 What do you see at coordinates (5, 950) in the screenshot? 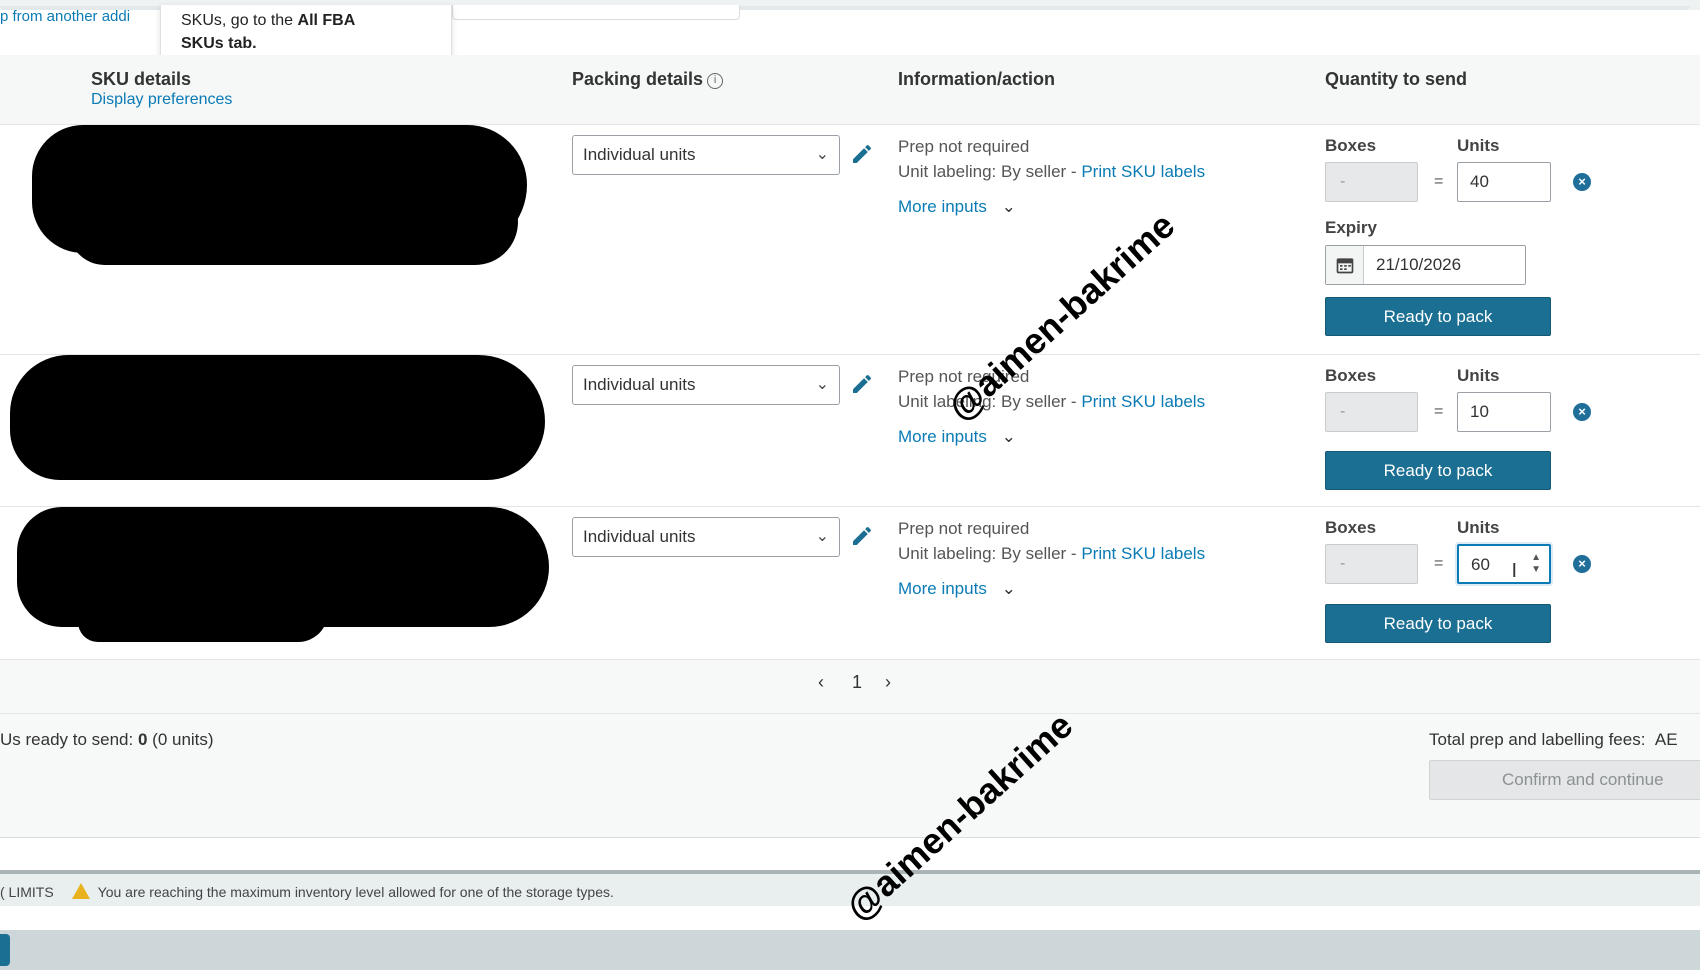
I see `side-tab` at bounding box center [5, 950].